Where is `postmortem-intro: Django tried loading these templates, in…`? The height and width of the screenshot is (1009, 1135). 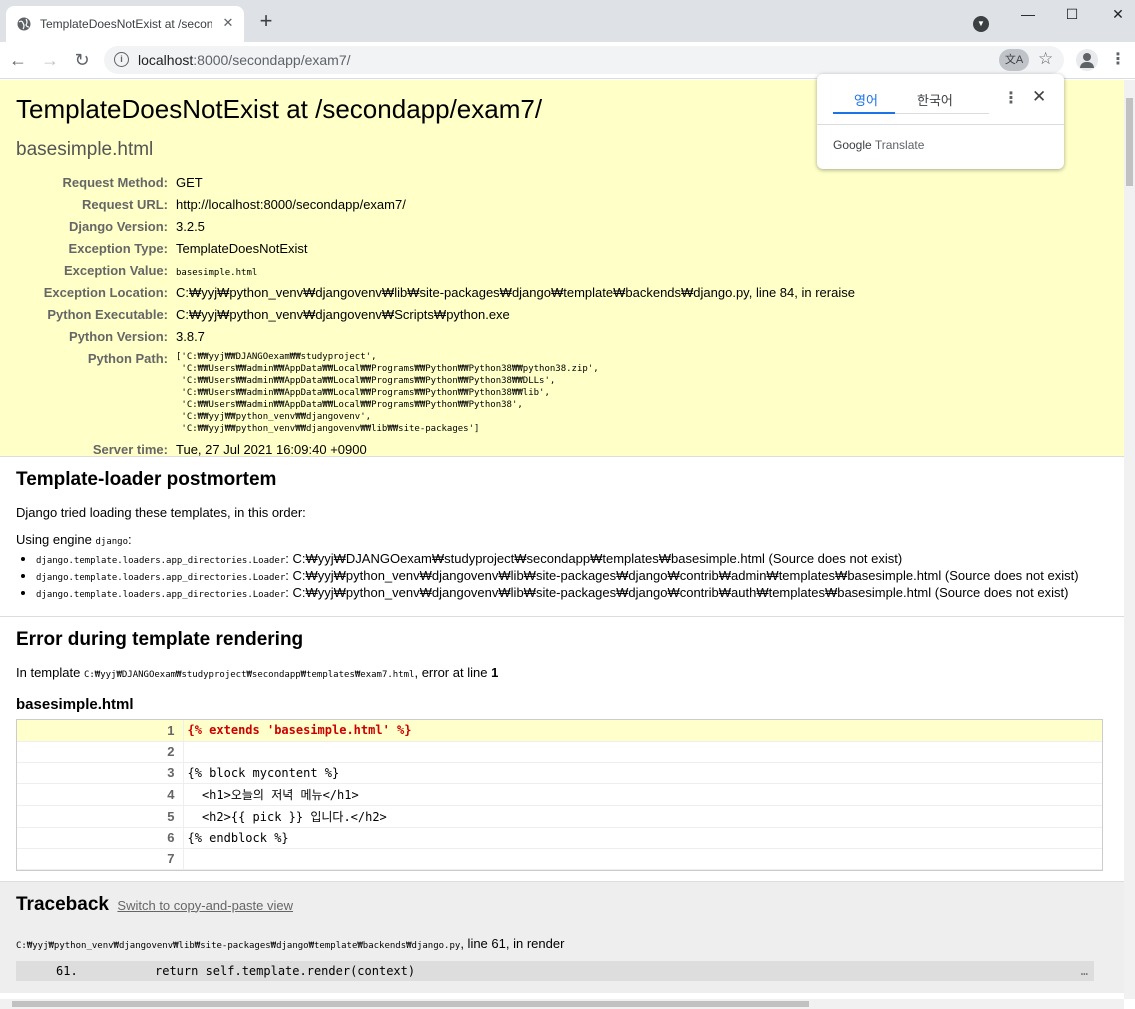
postmortem-intro: Django tried loading these templates, in… is located at coordinates (161, 512).